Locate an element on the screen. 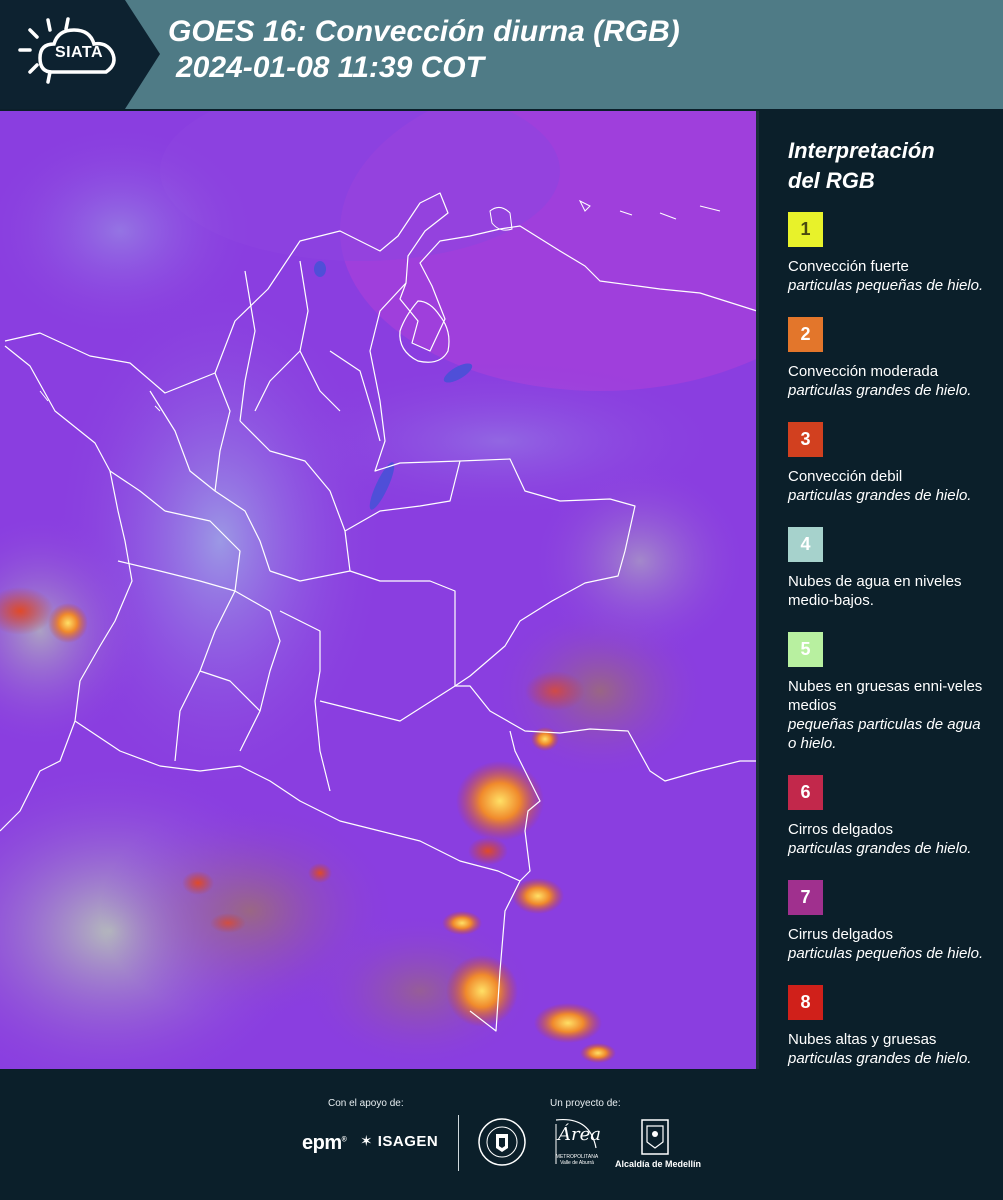 This screenshot has width=1003, height=1200. legend-label-4: Nubes de agua en niveles medio-bajos. is located at coordinates (890, 591).